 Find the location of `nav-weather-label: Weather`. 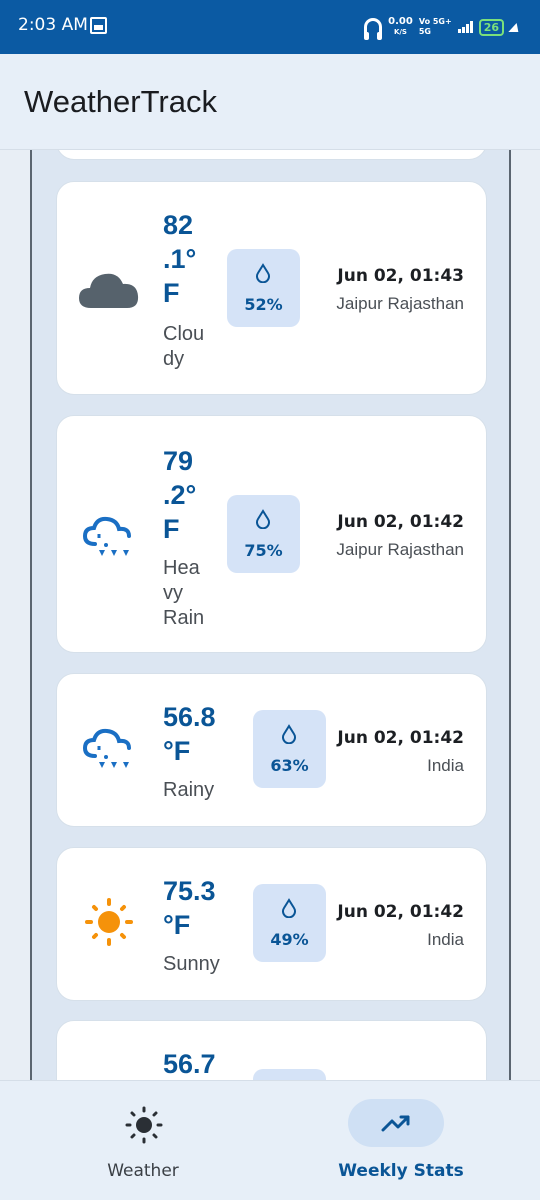

nav-weather-label: Weather is located at coordinates (143, 1171).